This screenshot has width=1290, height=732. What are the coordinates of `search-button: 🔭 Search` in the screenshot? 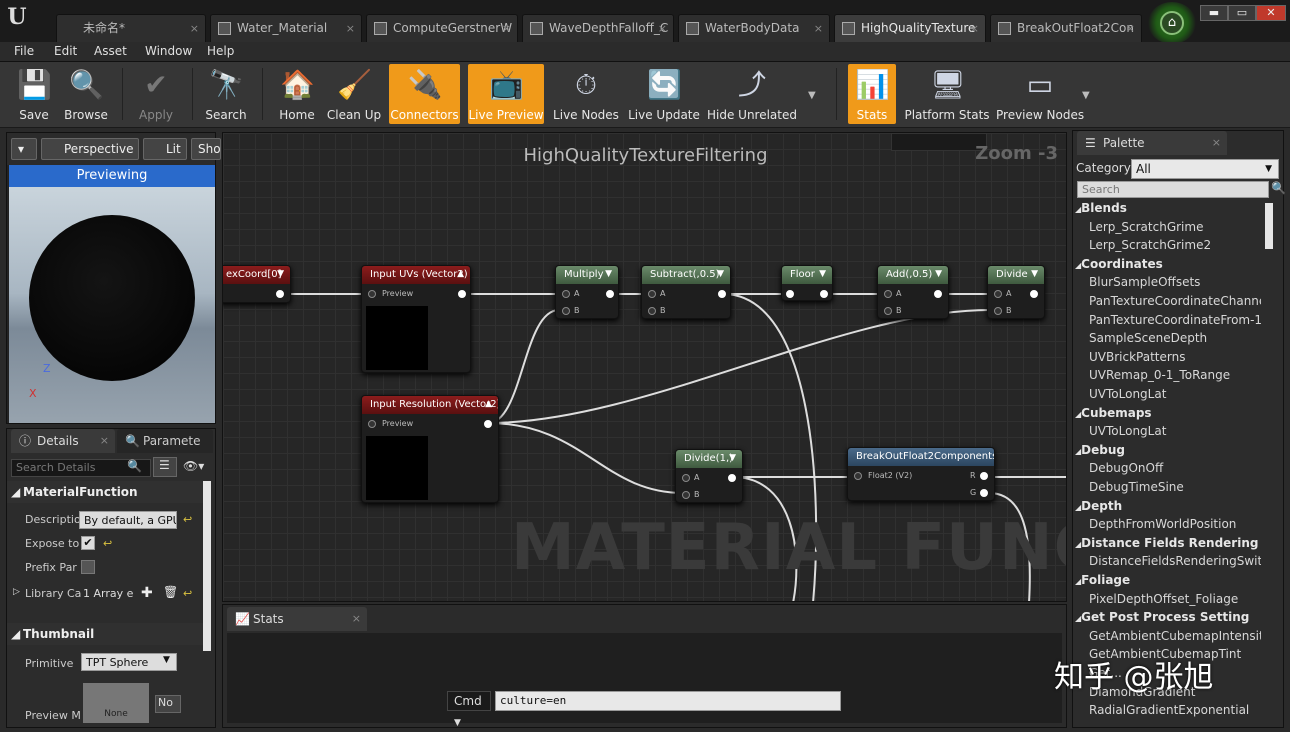 It's located at (226, 94).